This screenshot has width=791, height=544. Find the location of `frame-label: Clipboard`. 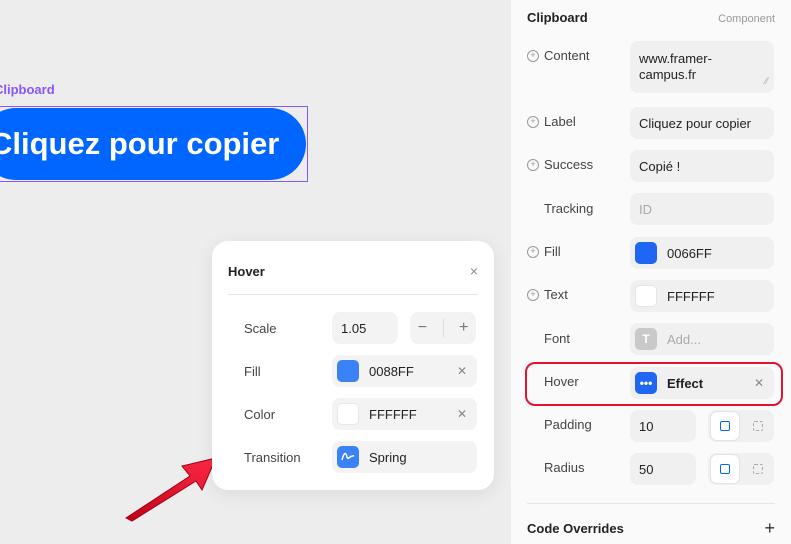

frame-label: Clipboard is located at coordinates (27, 89).